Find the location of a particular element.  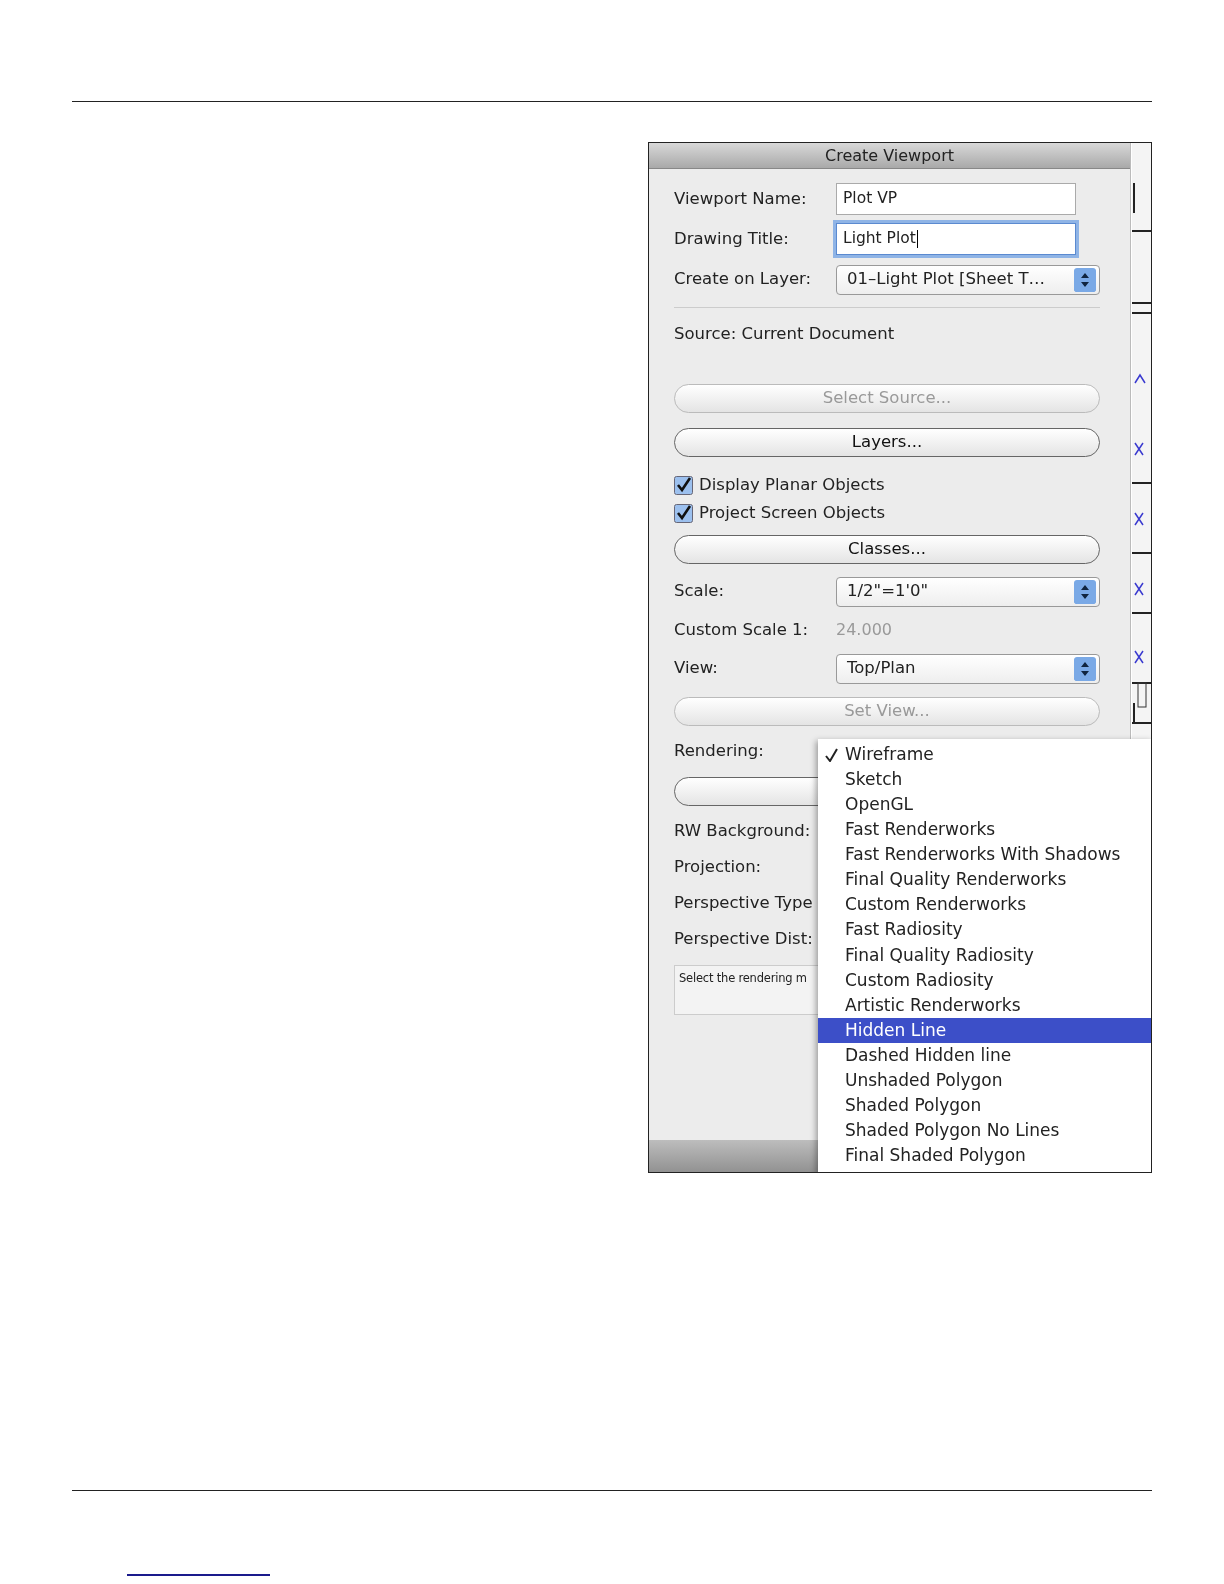

checkbox-label: Project Screen Objects is located at coordinates (792, 512).